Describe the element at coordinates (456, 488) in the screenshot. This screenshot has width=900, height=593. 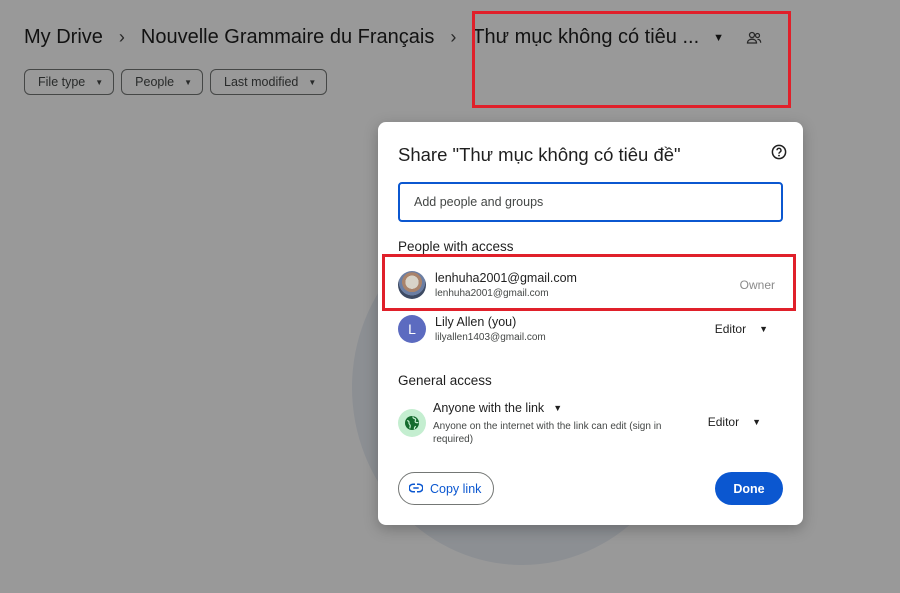
I see `copy-link-label: Copy link` at that location.